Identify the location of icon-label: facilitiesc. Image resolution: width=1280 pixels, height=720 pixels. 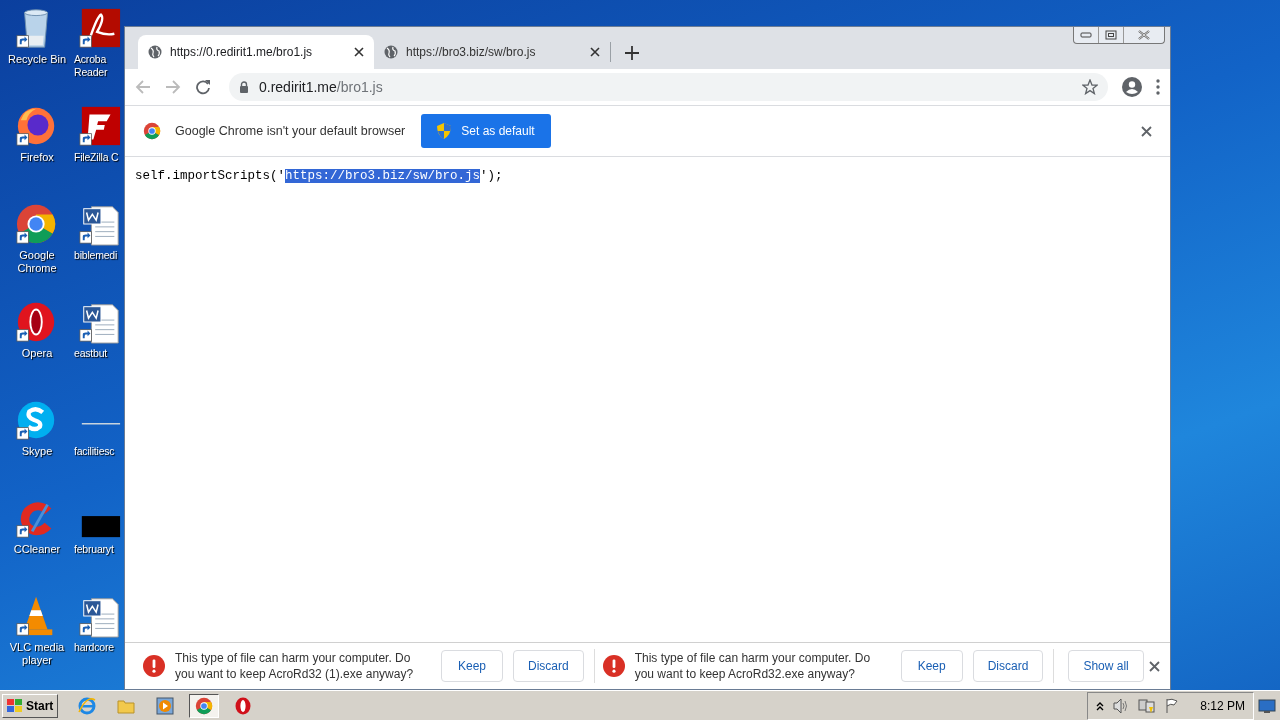
(95, 451).